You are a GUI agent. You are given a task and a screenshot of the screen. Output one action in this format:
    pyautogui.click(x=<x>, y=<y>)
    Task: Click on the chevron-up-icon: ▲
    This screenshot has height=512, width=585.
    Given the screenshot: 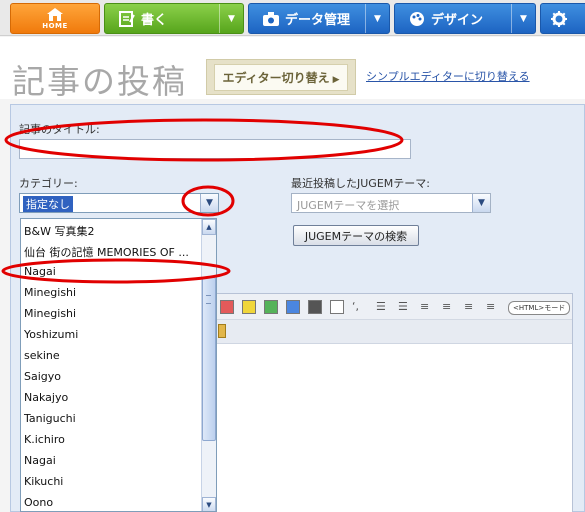 What is the action you would take?
    pyautogui.click(x=209, y=227)
    